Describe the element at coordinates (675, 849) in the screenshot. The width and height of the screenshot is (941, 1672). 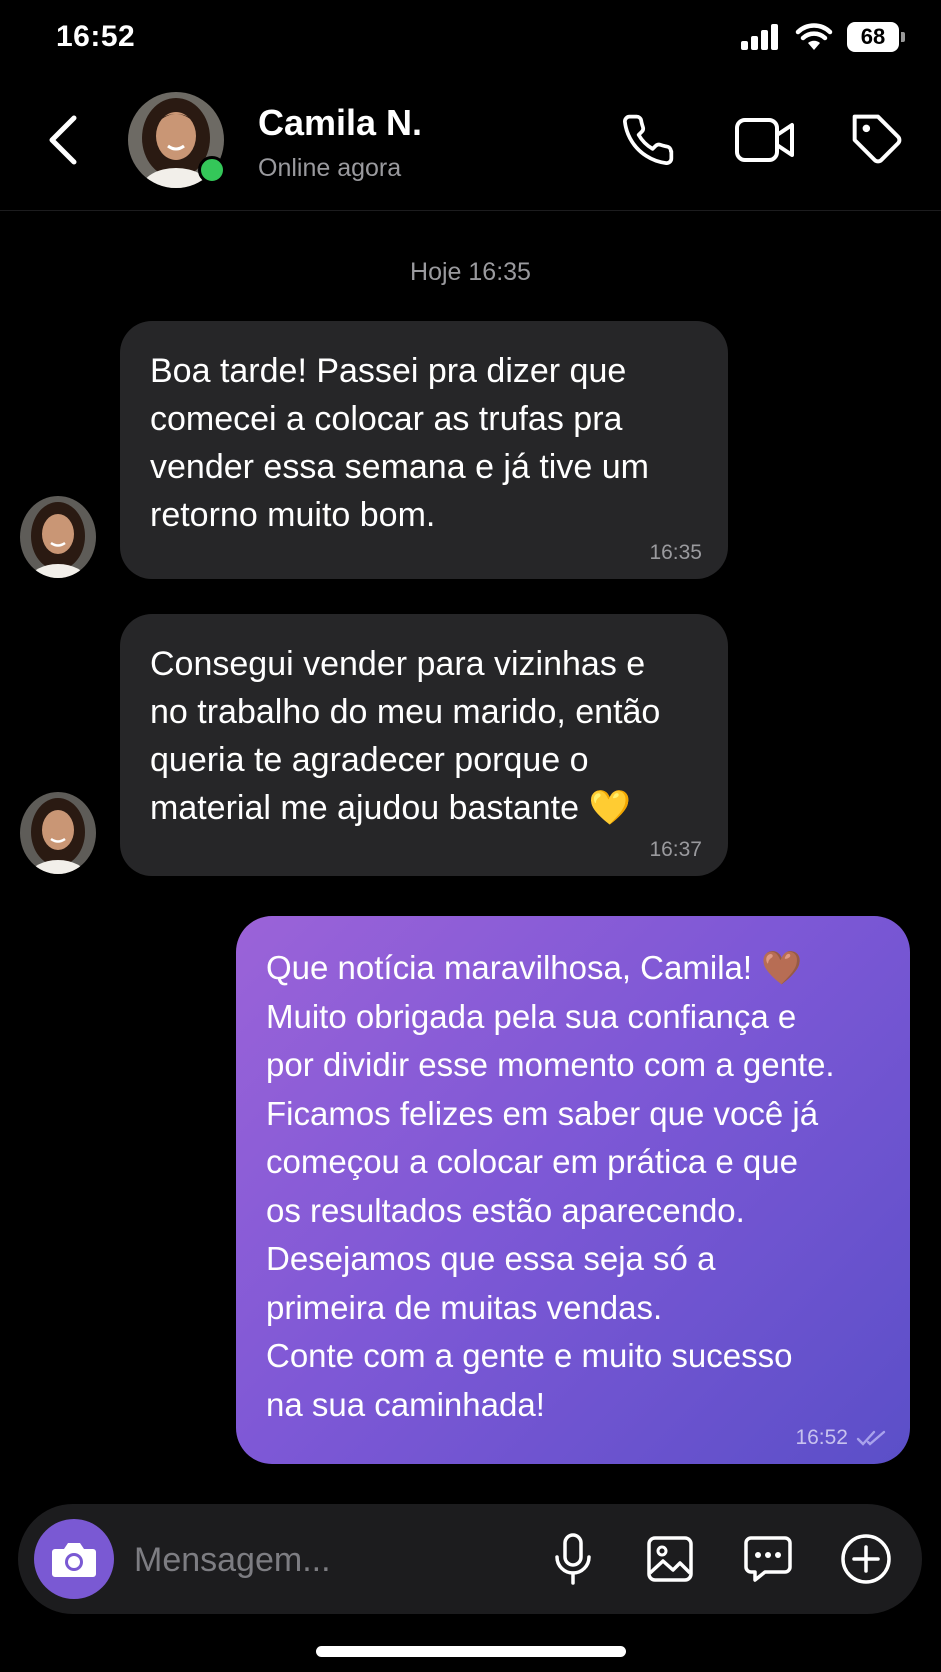
I see `message-time: 16:37` at that location.